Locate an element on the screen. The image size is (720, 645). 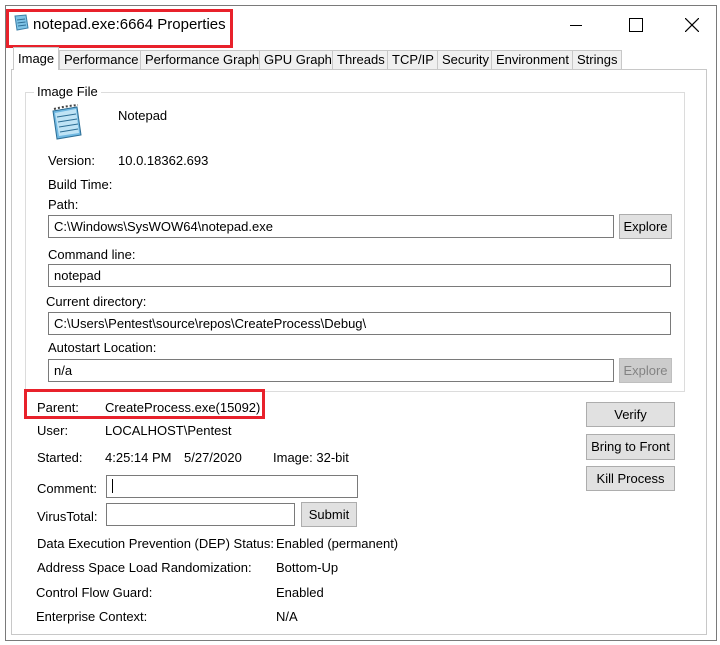
virustotal-field is located at coordinates (200, 514).